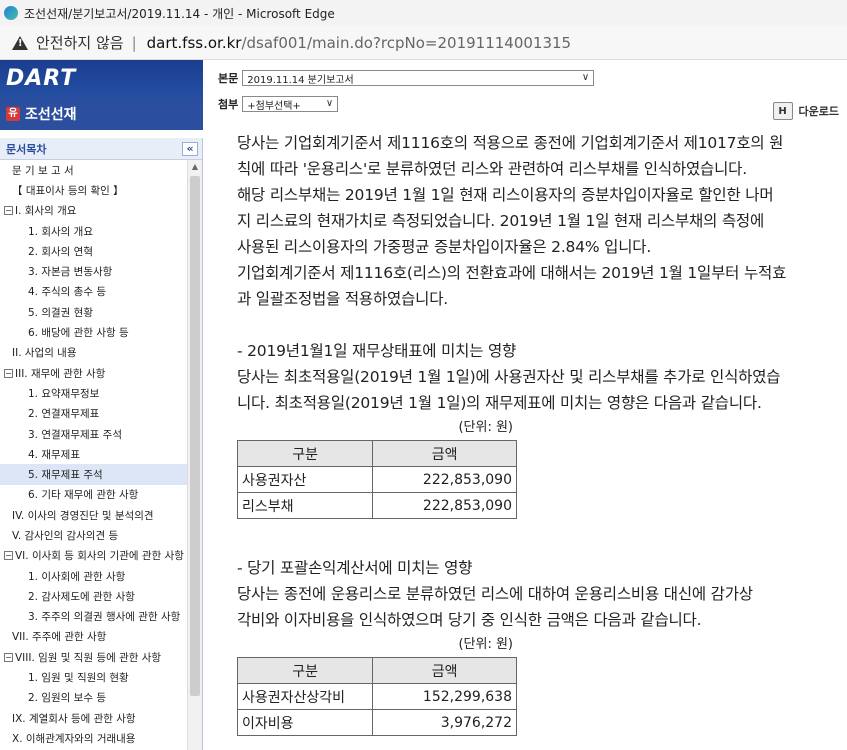 The height and width of the screenshot is (750, 847). Describe the element at coordinates (805, 111) in the screenshot. I see `download-button: H 다운로드` at that location.